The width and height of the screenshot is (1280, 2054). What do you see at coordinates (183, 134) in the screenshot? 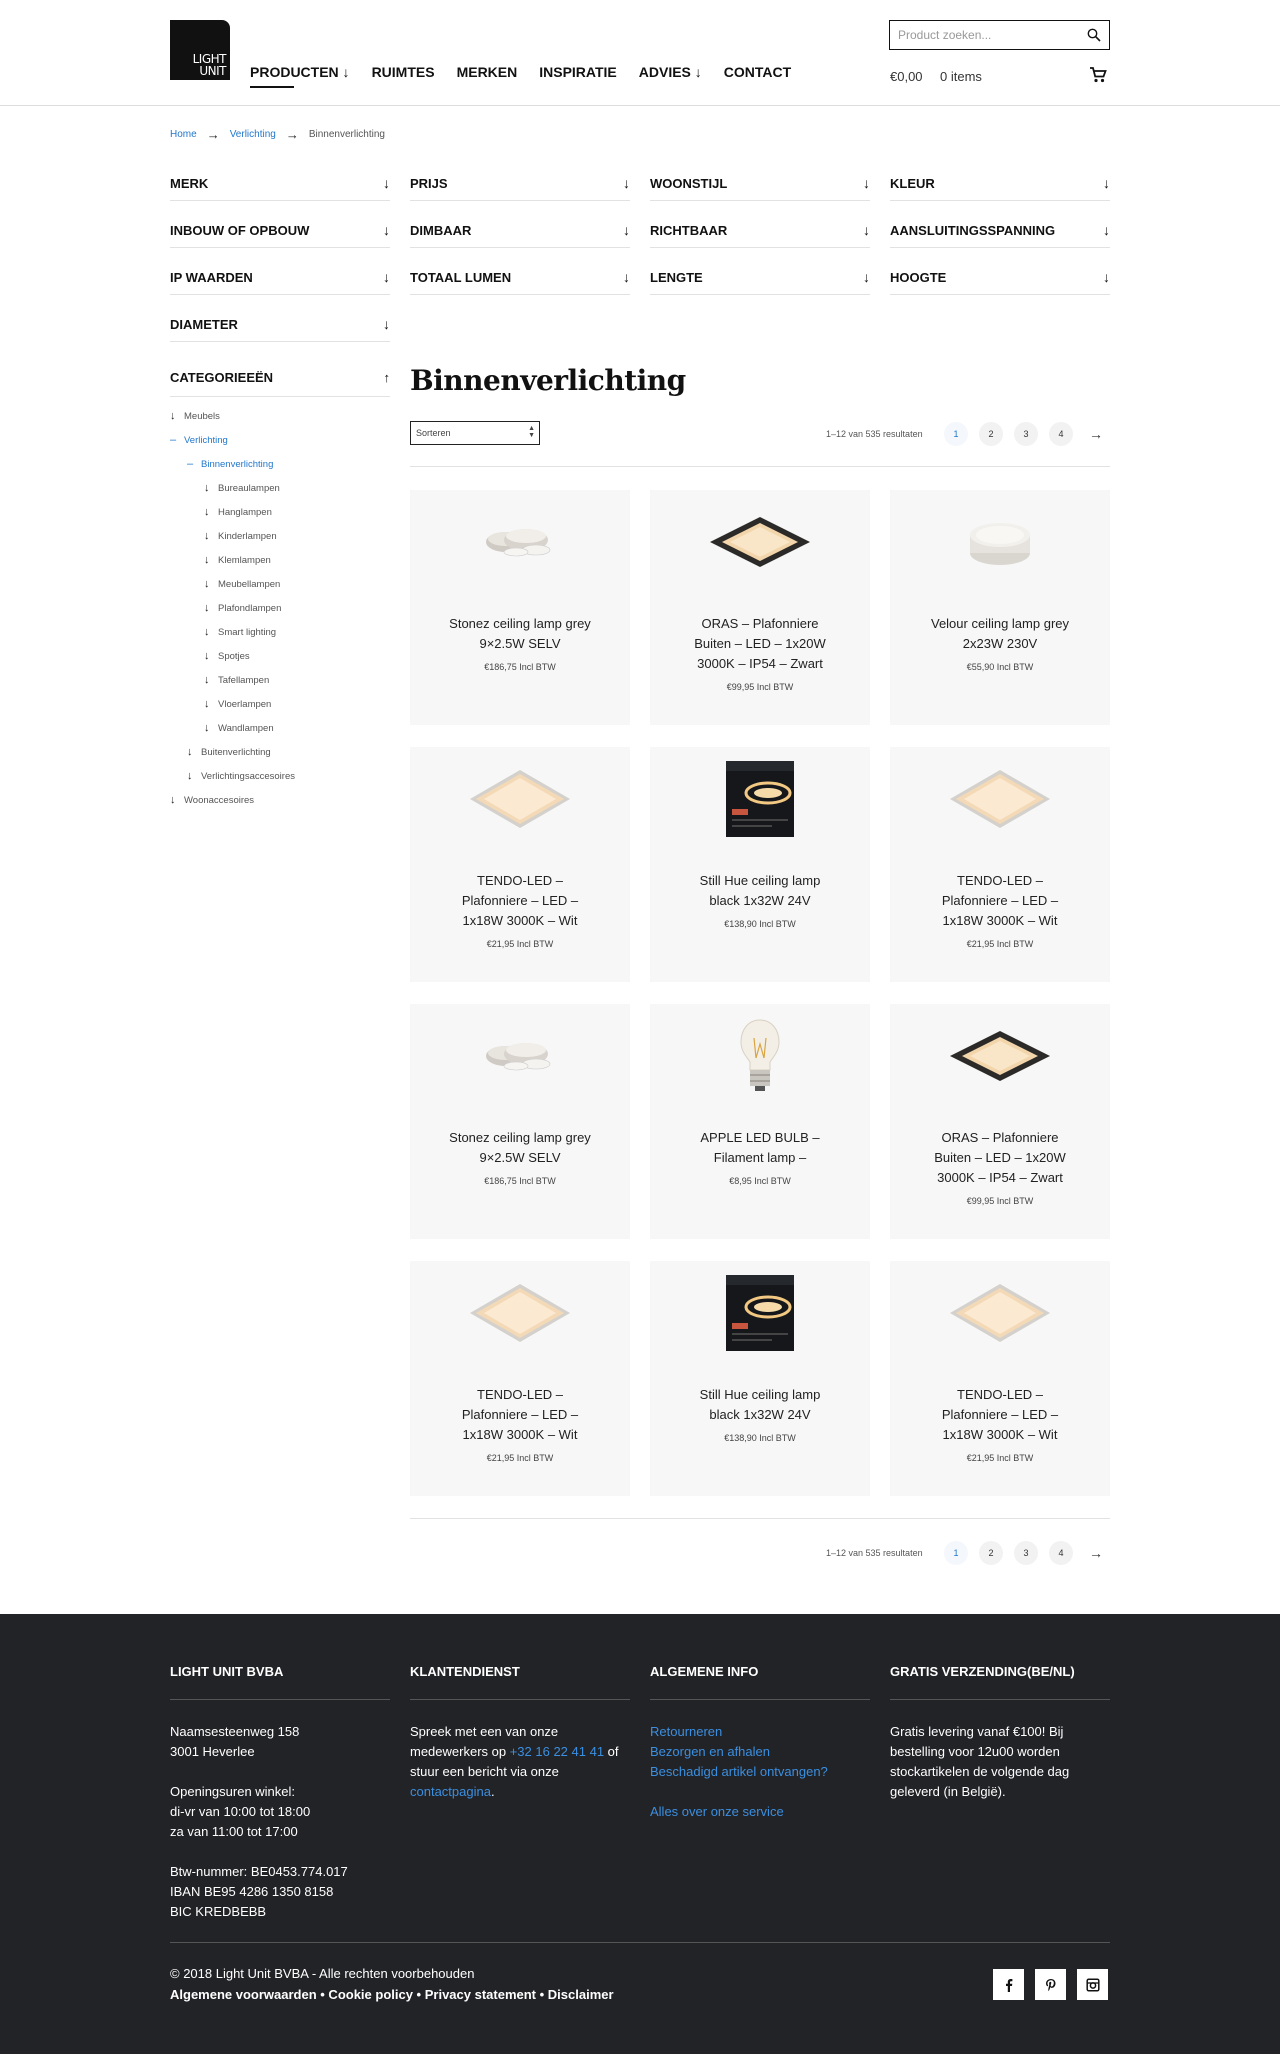
I see `breadcrumb-home: Home` at bounding box center [183, 134].